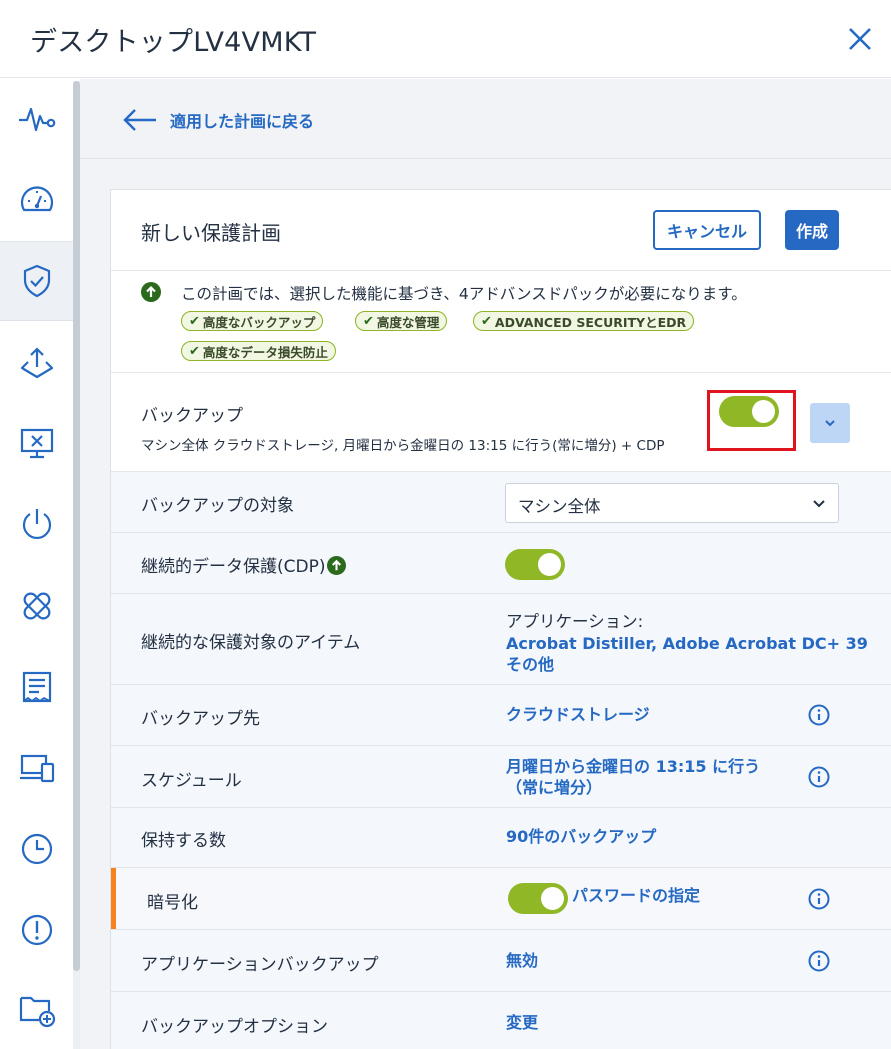 The height and width of the screenshot is (1049, 891). I want to click on sidebar-item-monitoring, so click(36, 119).